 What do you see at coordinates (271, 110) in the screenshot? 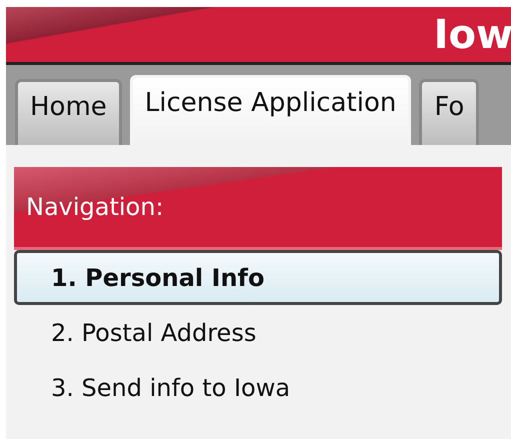
I see `tab: License Application` at bounding box center [271, 110].